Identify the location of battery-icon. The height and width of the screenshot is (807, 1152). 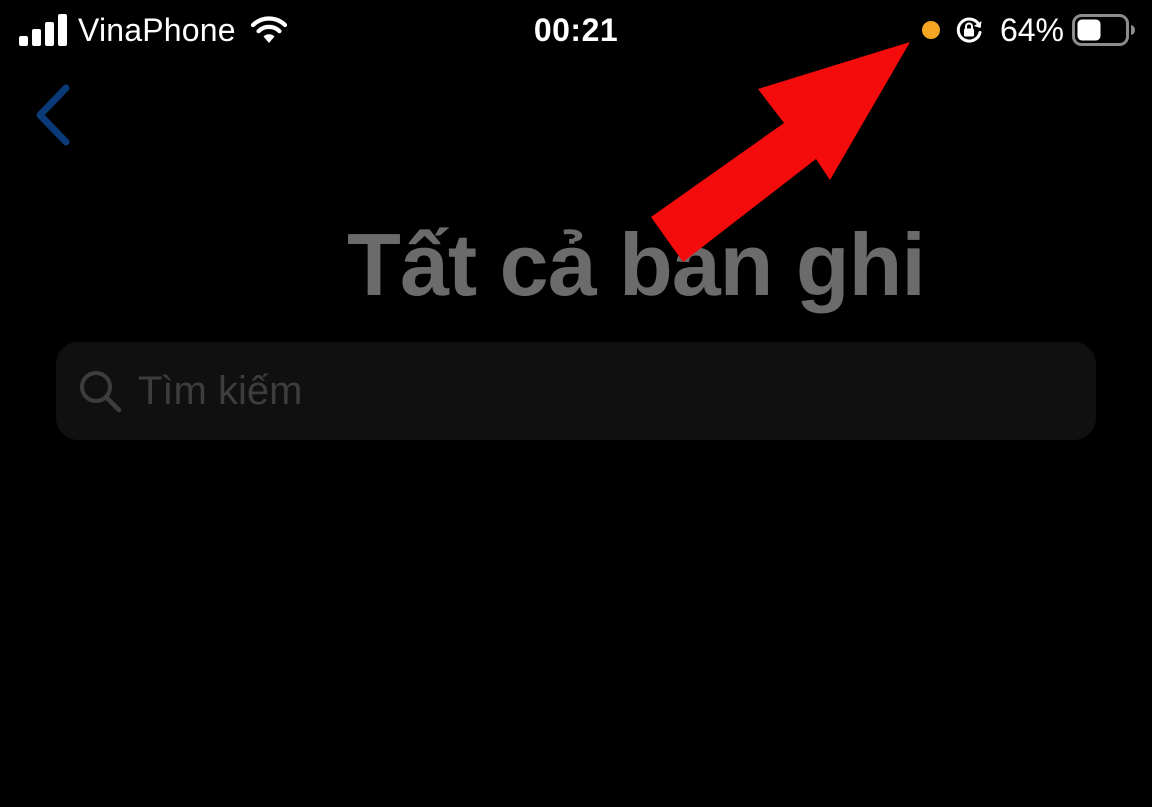
(1103, 30).